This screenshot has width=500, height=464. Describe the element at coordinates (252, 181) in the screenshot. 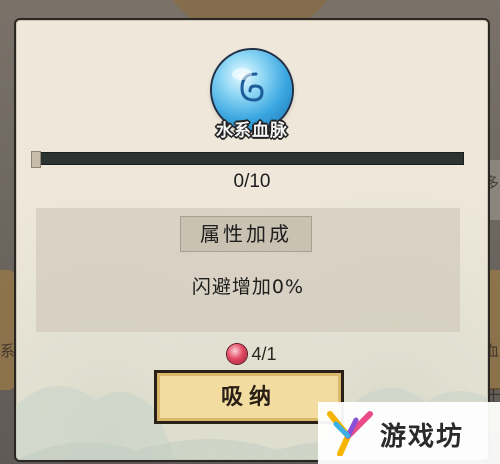

I see `progress-text: 0/10` at that location.